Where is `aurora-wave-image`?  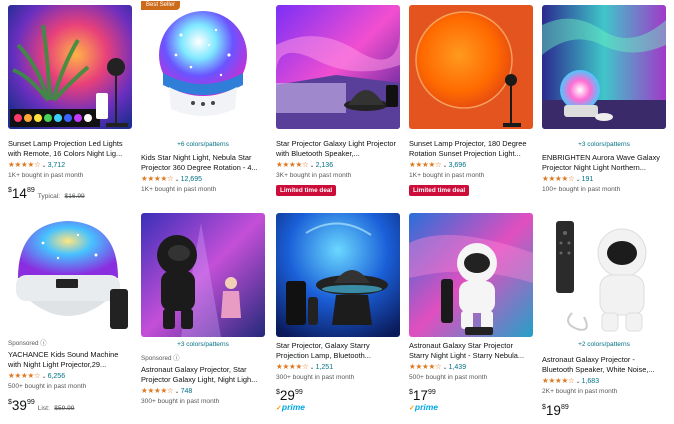
aurora-wave-image is located at coordinates (604, 67).